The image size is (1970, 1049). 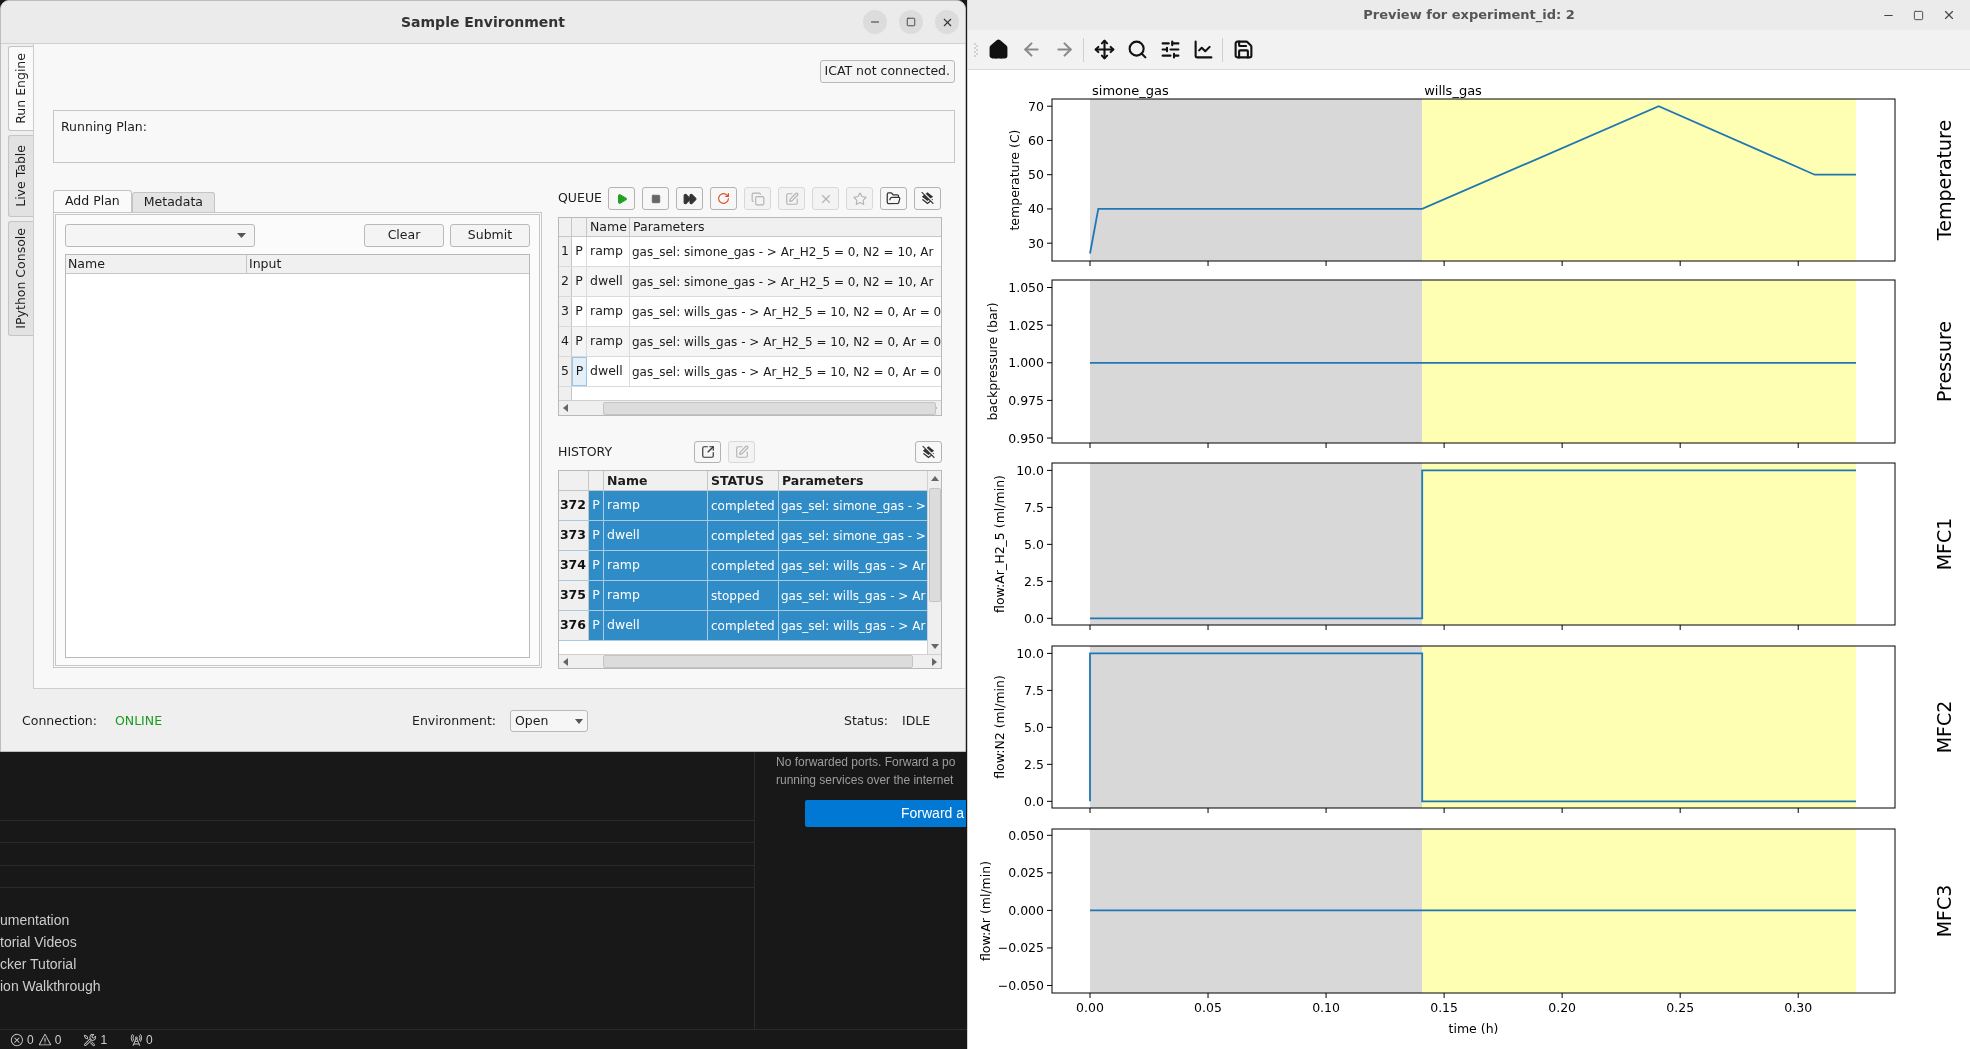 I want to click on close-icon, so click(x=1949, y=15).